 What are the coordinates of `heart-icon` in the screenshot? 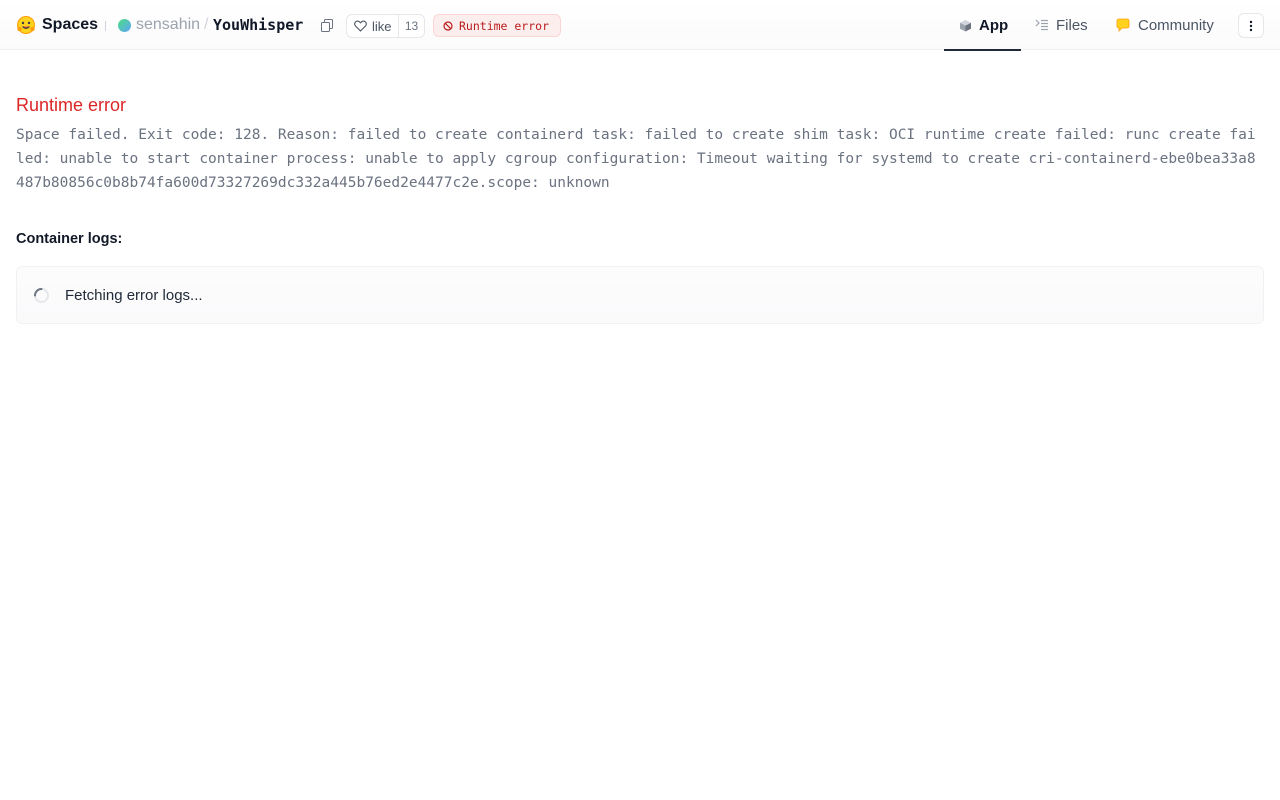 It's located at (360, 26).